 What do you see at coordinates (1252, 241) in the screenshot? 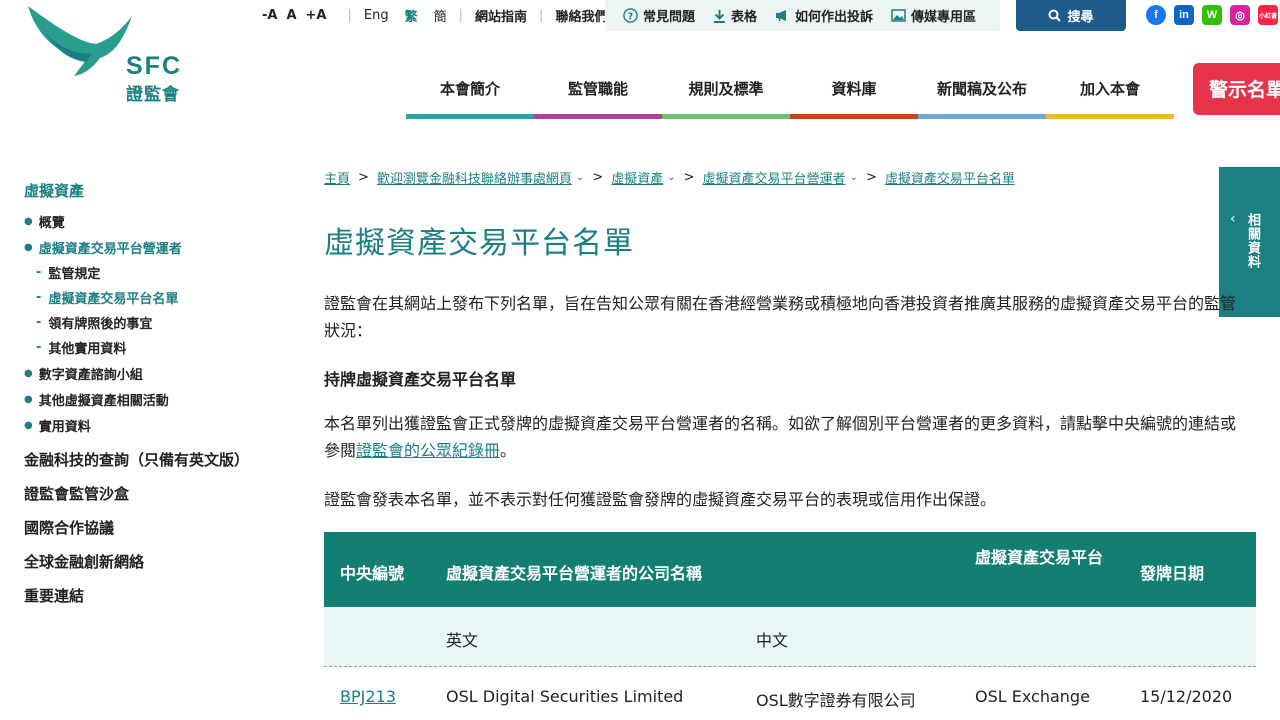
I see `related-info-label: 相關資料` at bounding box center [1252, 241].